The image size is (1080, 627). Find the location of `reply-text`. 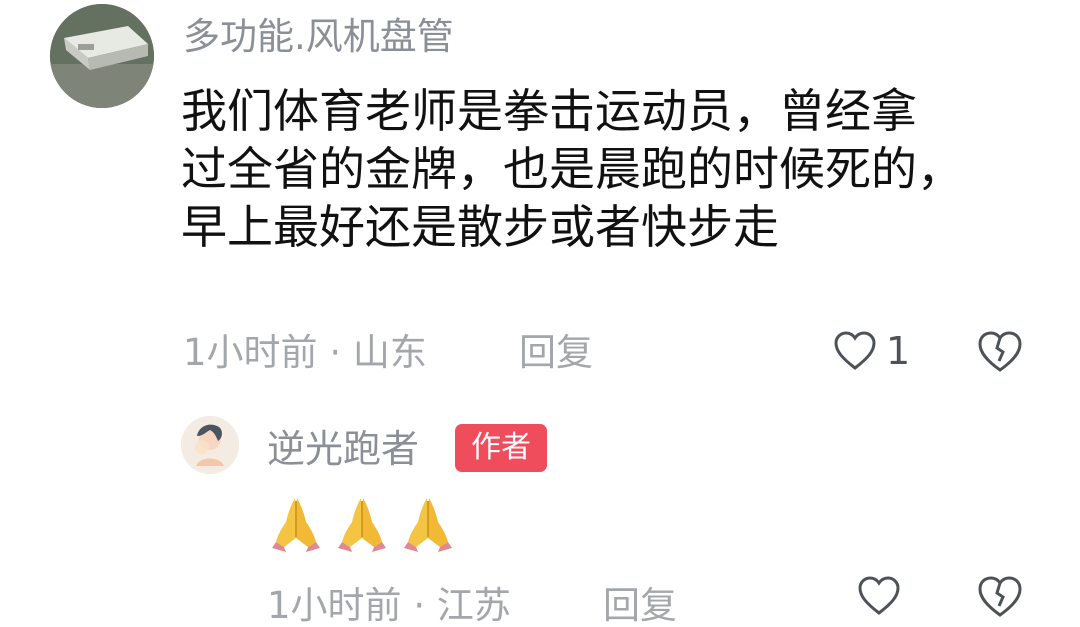

reply-text is located at coordinates (362, 523).